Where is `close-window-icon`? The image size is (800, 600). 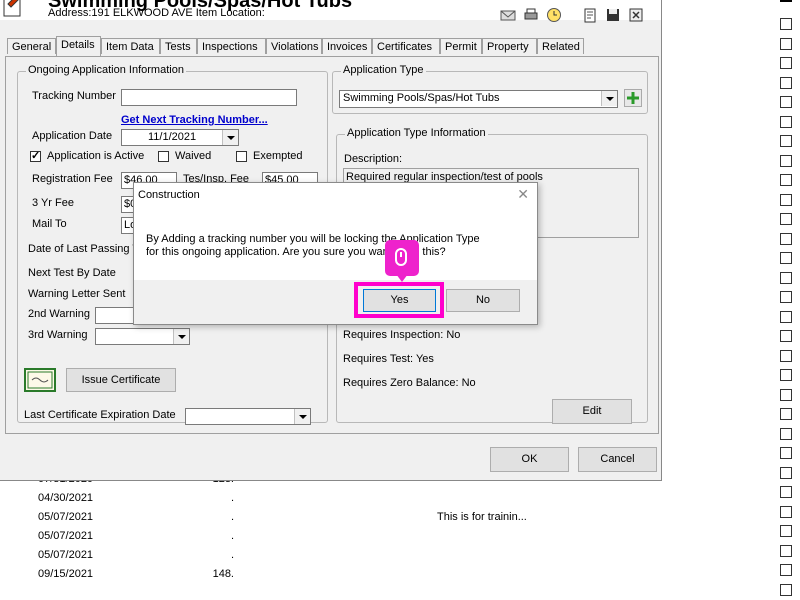 close-window-icon is located at coordinates (636, 15).